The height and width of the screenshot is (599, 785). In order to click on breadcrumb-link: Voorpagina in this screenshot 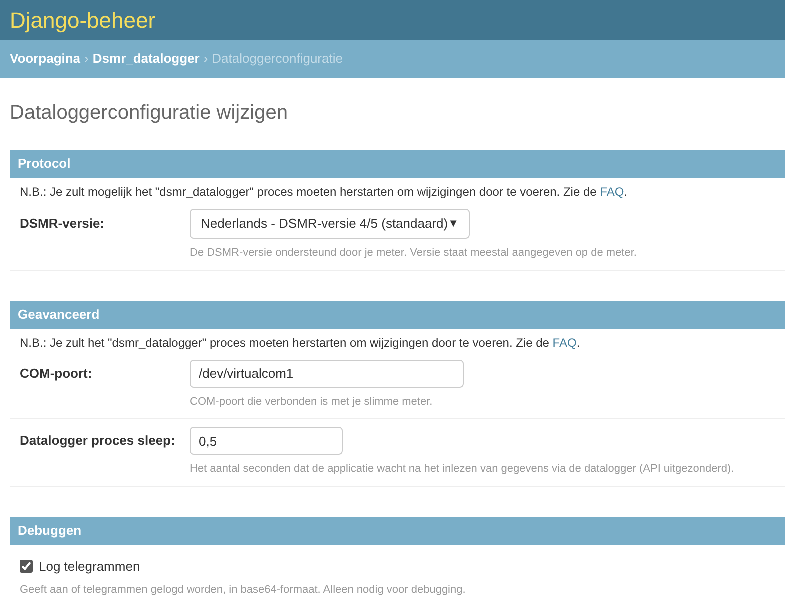, I will do `click(45, 59)`.